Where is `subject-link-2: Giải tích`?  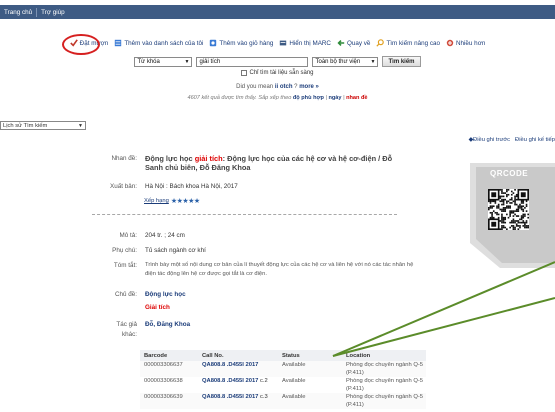
subject-link-2: Giải tích is located at coordinates (157, 307).